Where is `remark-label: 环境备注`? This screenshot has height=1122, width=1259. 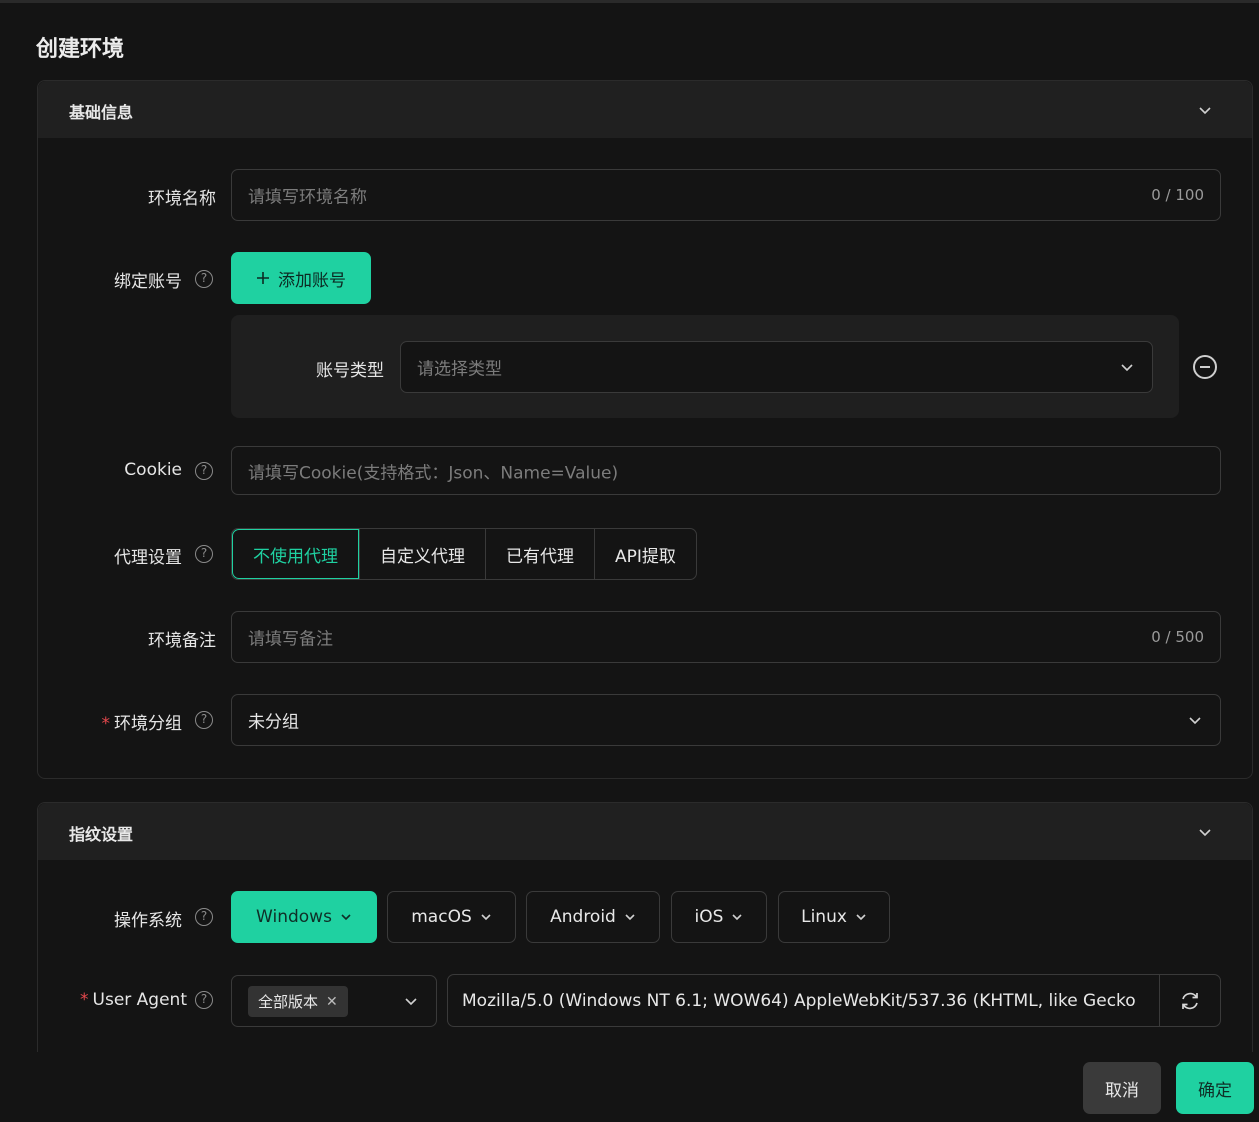 remark-label: 环境备注 is located at coordinates (182, 641).